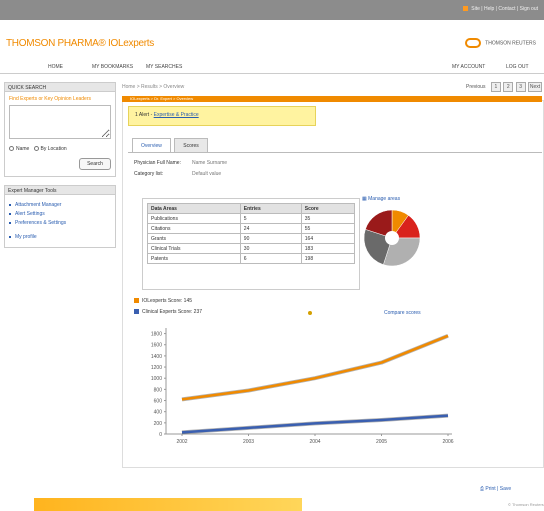 Image resolution: width=544 pixels, height=511 pixels. What do you see at coordinates (402, 313) in the screenshot?
I see `compare-scores-link: Compare scores` at bounding box center [402, 313].